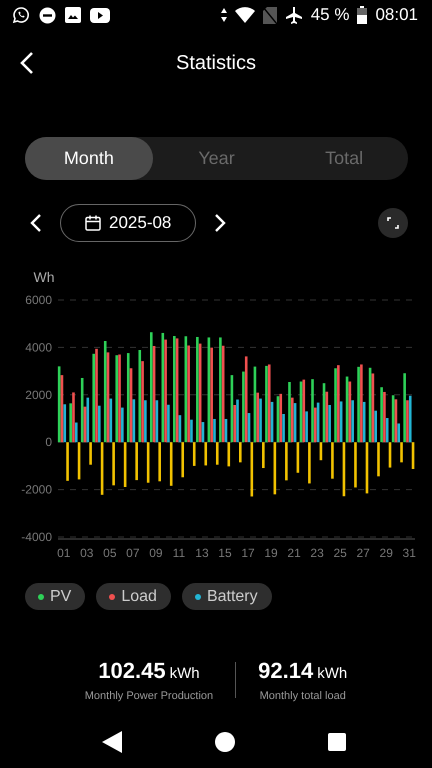  I want to click on image-icon, so click(73, 15).